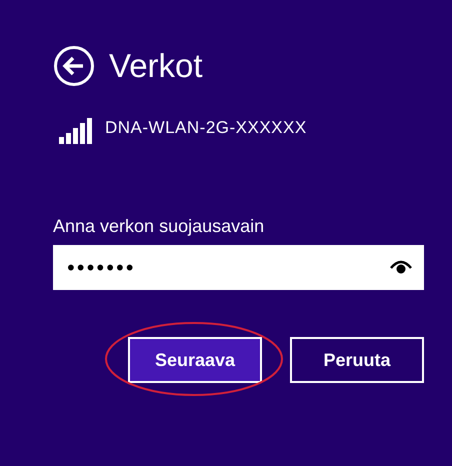  What do you see at coordinates (357, 360) in the screenshot?
I see `cancel-button: Peruuta` at bounding box center [357, 360].